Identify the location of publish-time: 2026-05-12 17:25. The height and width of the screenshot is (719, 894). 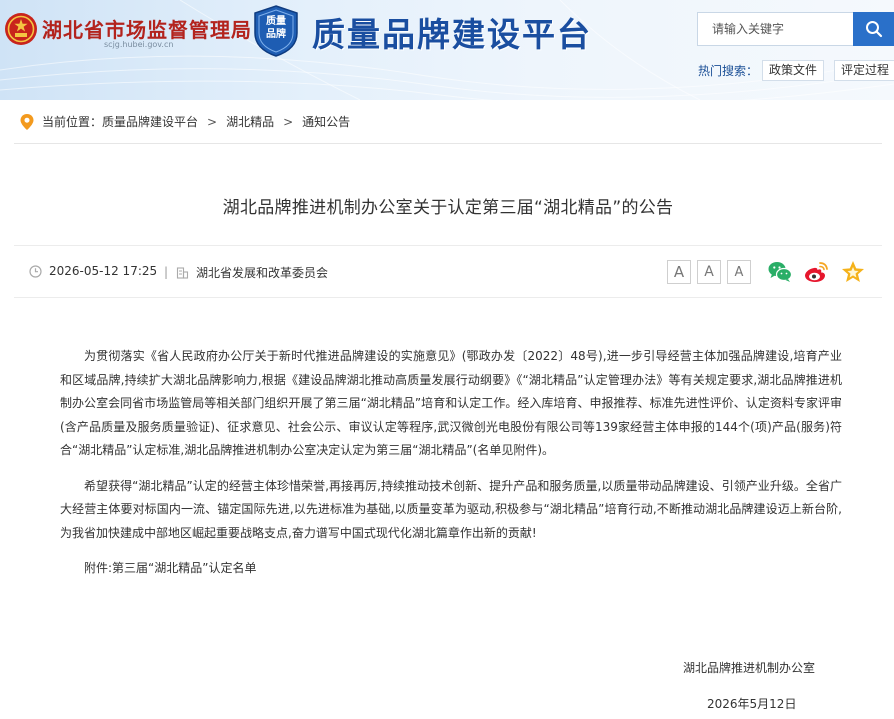
(93, 271).